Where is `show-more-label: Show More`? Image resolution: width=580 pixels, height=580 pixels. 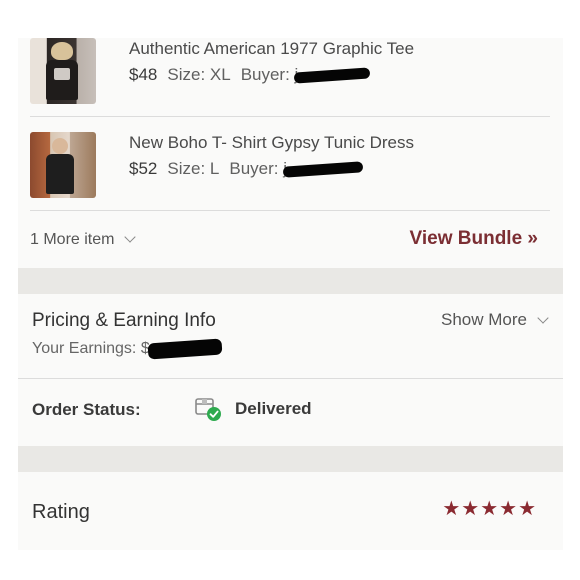
show-more-label: Show More is located at coordinates (484, 319).